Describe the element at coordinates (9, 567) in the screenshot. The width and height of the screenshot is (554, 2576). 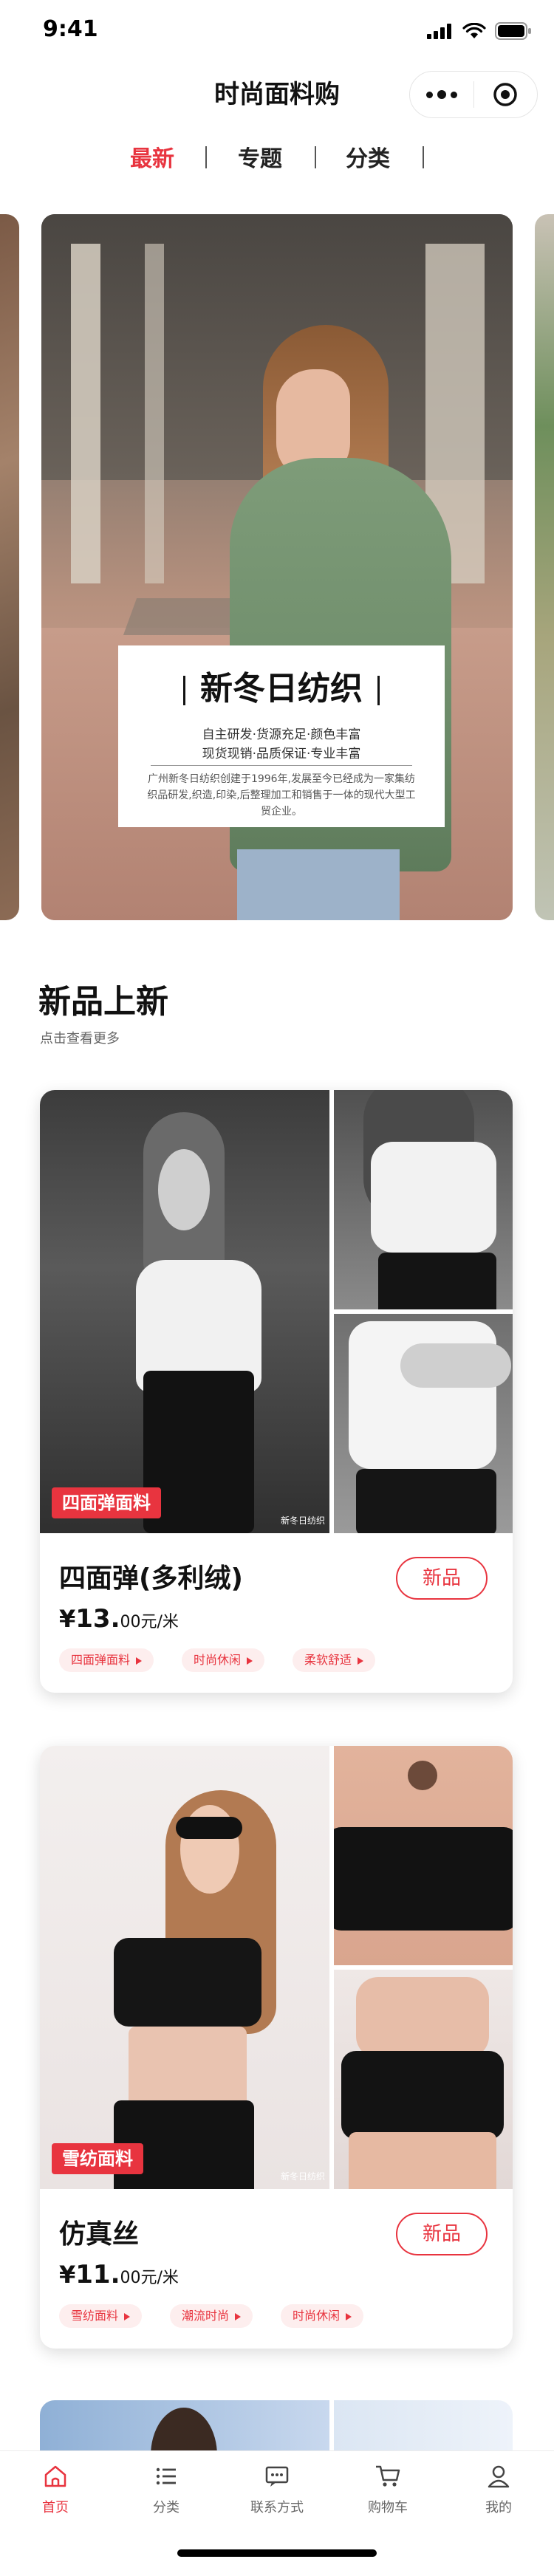
I see `banner-prev-slide` at that location.